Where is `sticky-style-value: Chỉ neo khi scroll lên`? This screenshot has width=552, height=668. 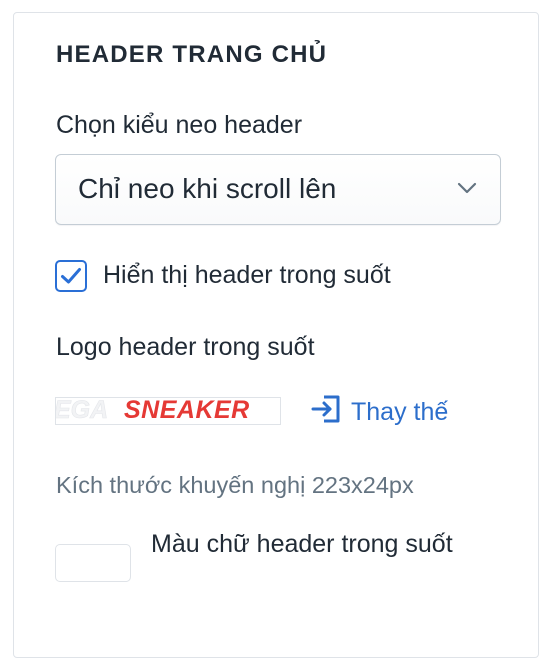 sticky-style-value: Chỉ neo khi scroll lên is located at coordinates (207, 188).